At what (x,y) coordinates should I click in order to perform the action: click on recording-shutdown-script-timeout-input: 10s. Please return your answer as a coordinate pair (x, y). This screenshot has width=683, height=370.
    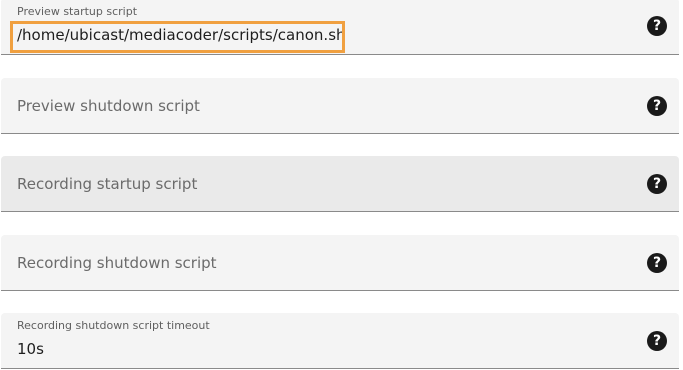
    Looking at the image, I should click on (30, 349).